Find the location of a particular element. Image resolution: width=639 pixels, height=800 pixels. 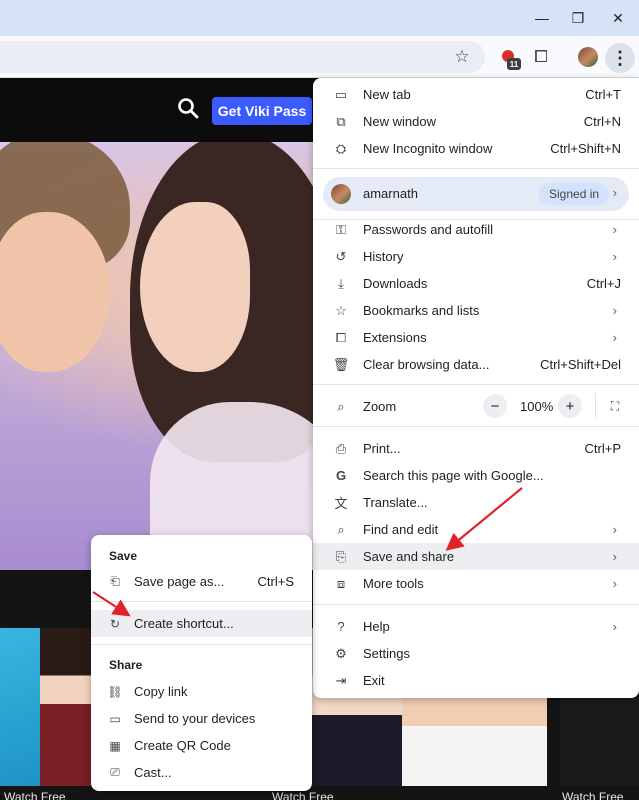

menu-item-print: ⎙ Print... Ctrl+P is located at coordinates (476, 448).